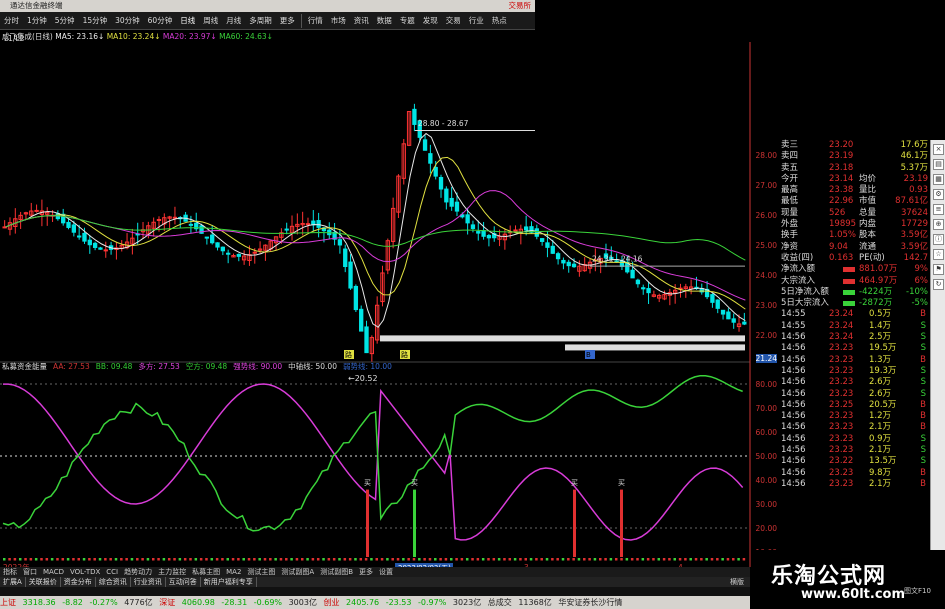 The width and height of the screenshot is (945, 609). I want to click on sz-name: 深证, so click(167, 602).